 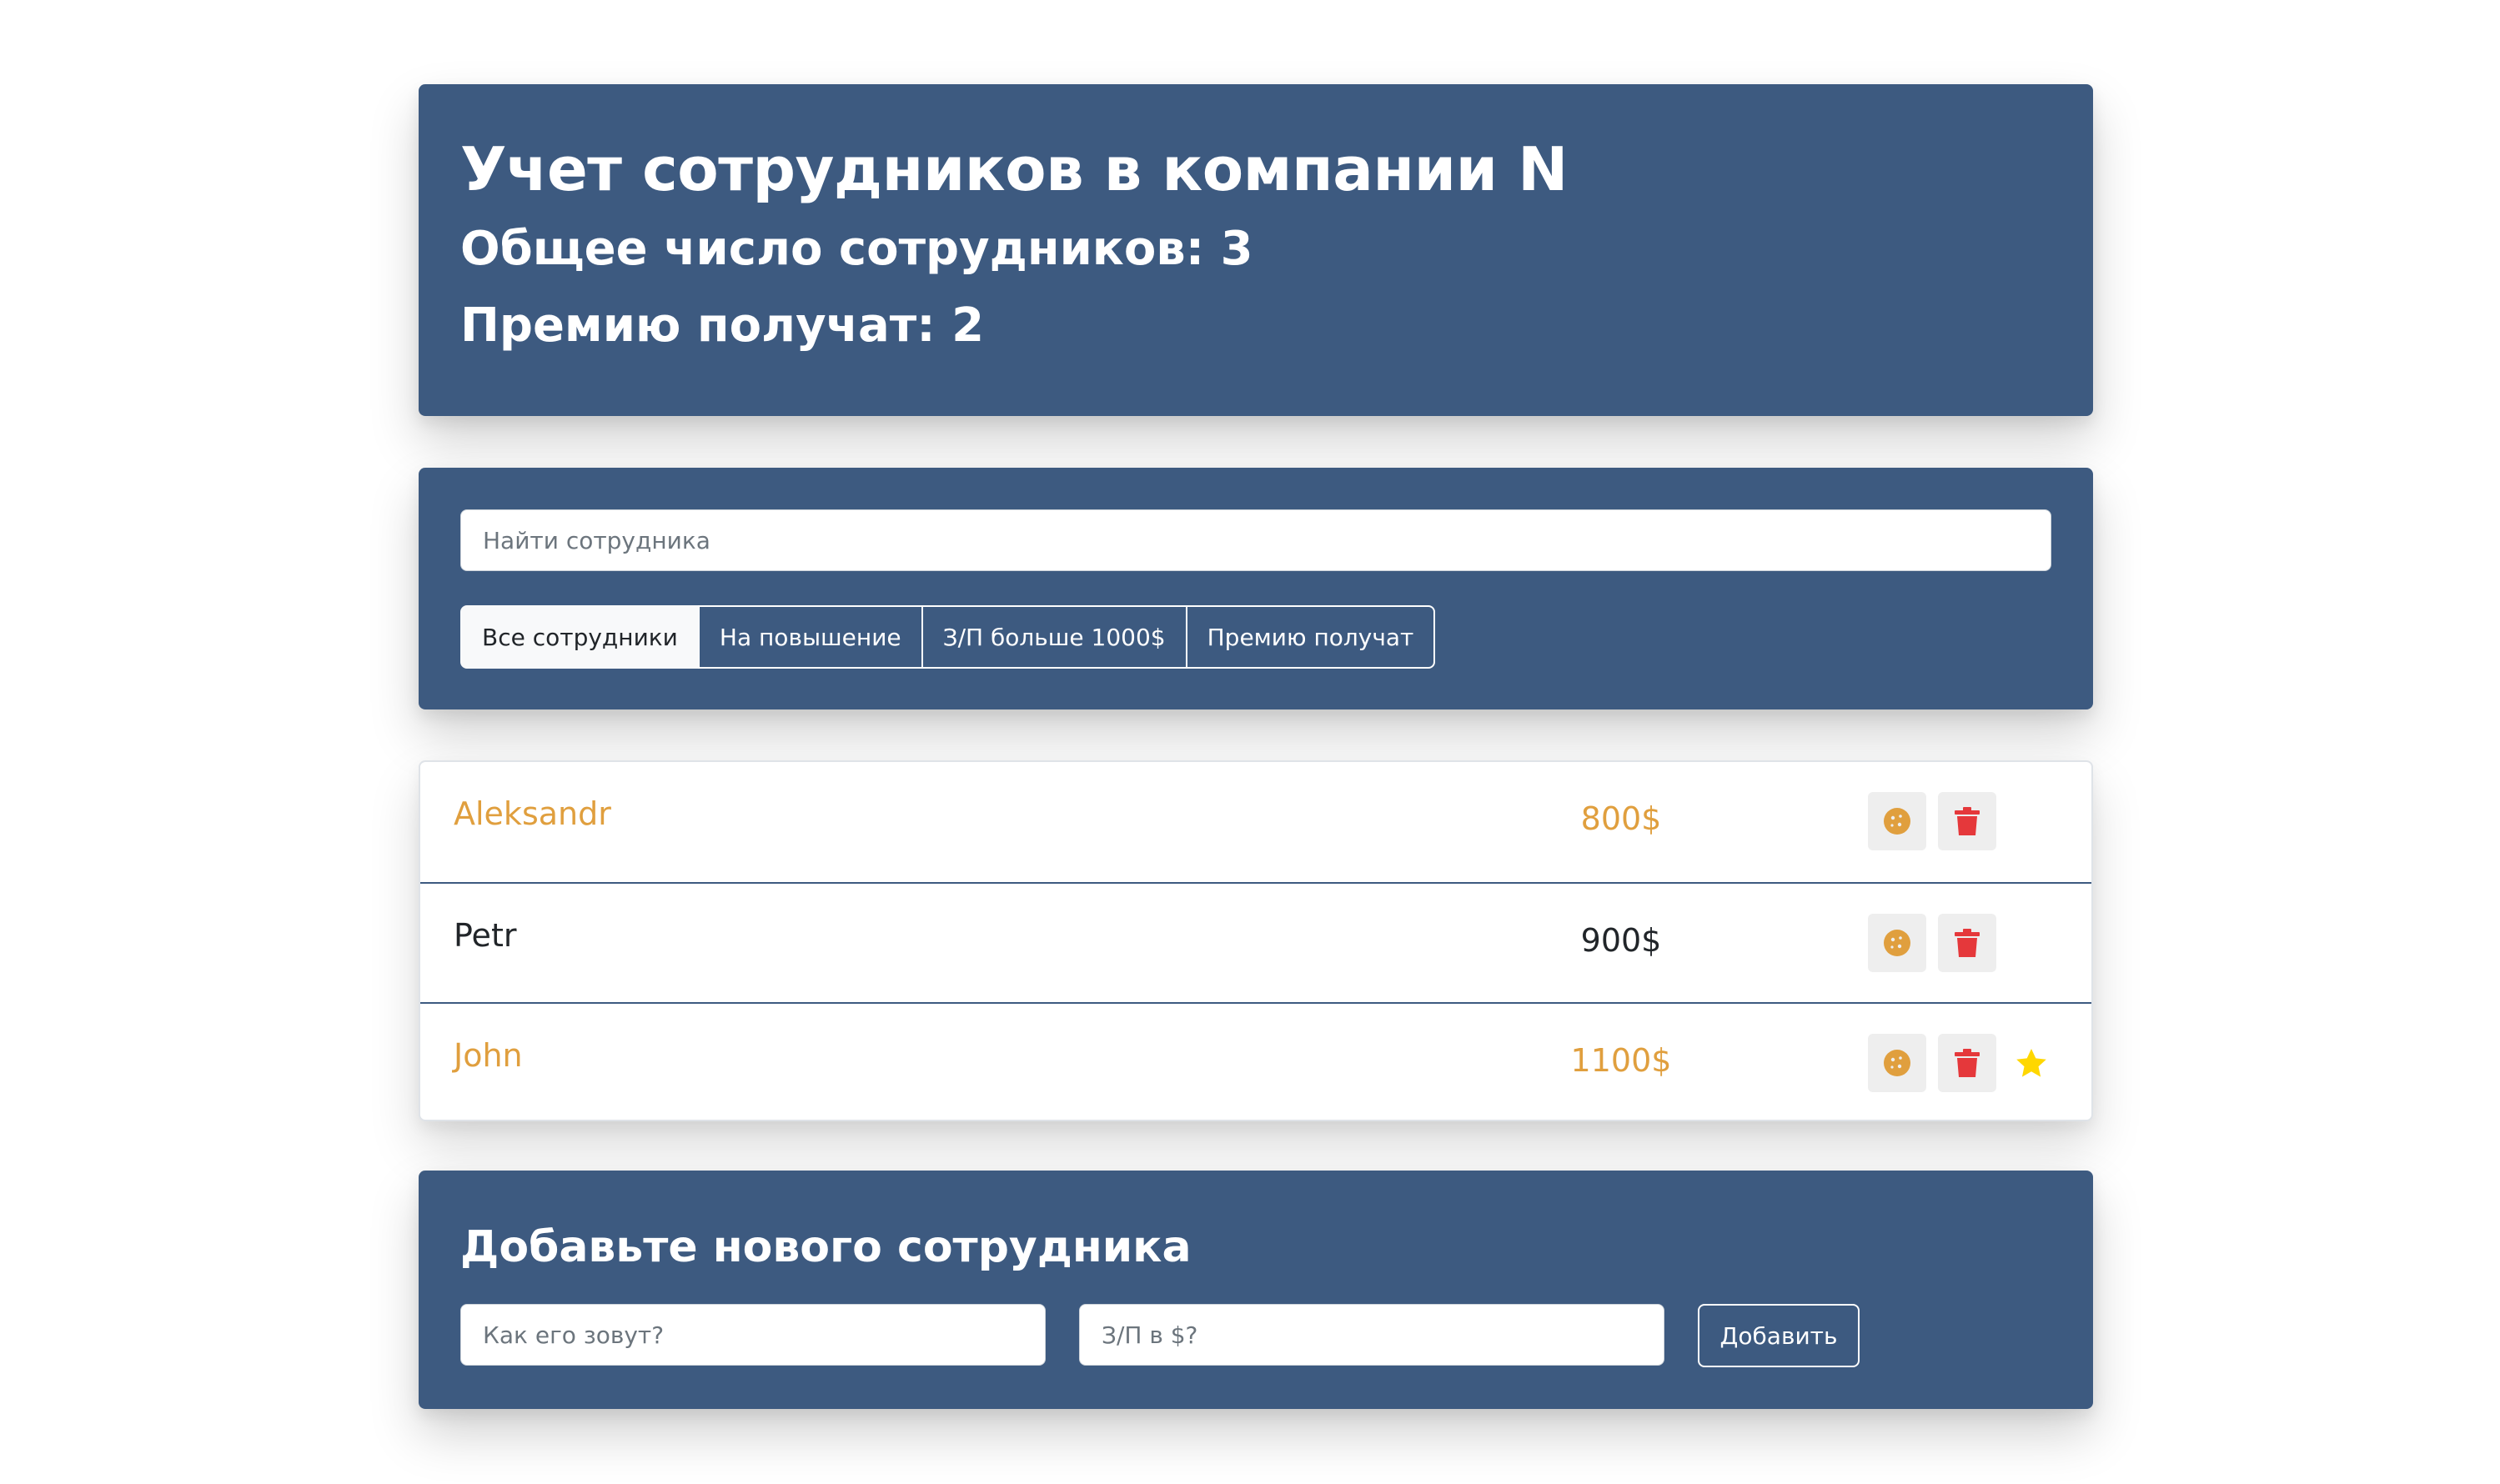 What do you see at coordinates (1621, 818) in the screenshot?
I see `employee-salary: 800$` at bounding box center [1621, 818].